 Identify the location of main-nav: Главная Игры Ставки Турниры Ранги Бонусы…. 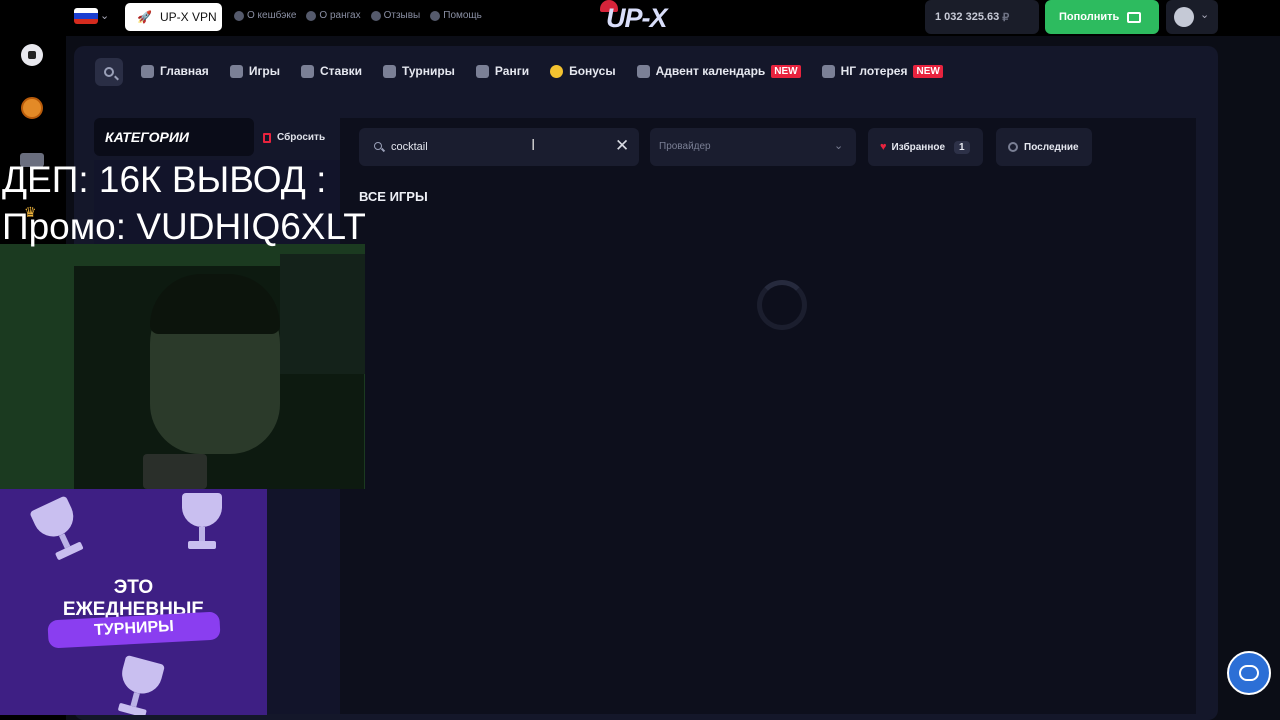
(542, 71).